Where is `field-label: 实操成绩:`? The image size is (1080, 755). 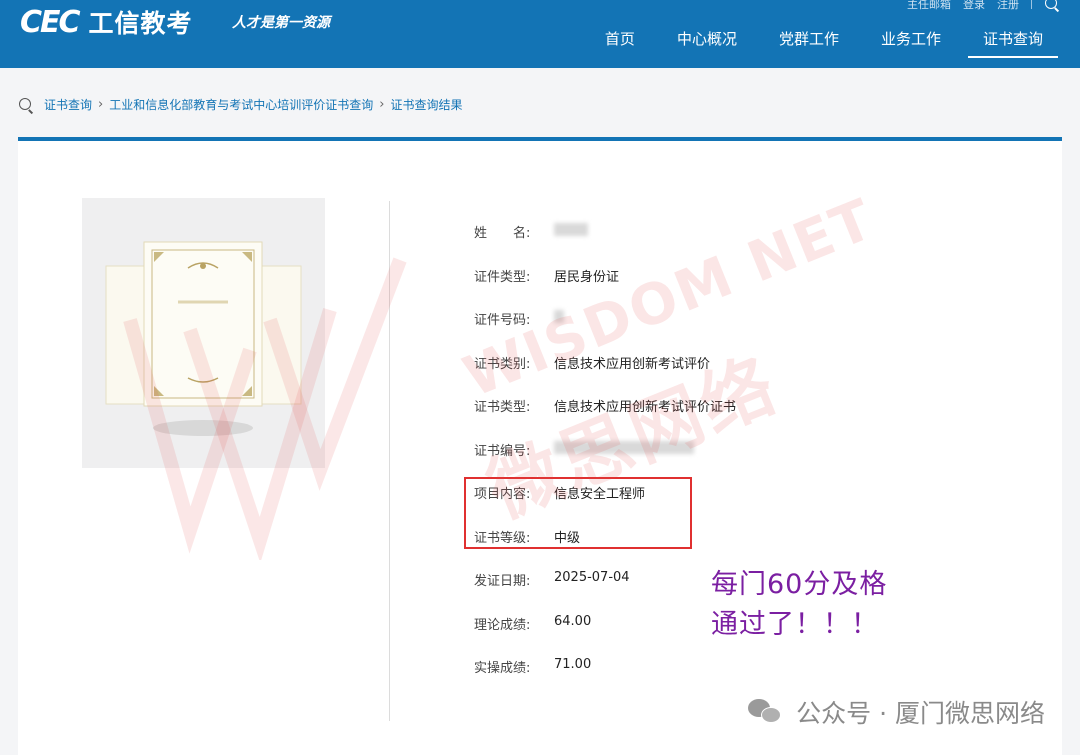
field-label: 实操成绩: is located at coordinates (502, 668).